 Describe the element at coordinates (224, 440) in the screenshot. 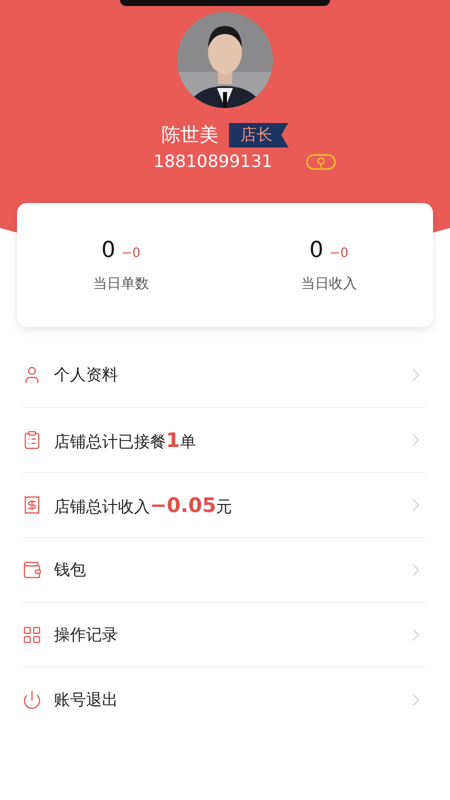

I see `menu-item: 店铺总计已接餐1单` at that location.